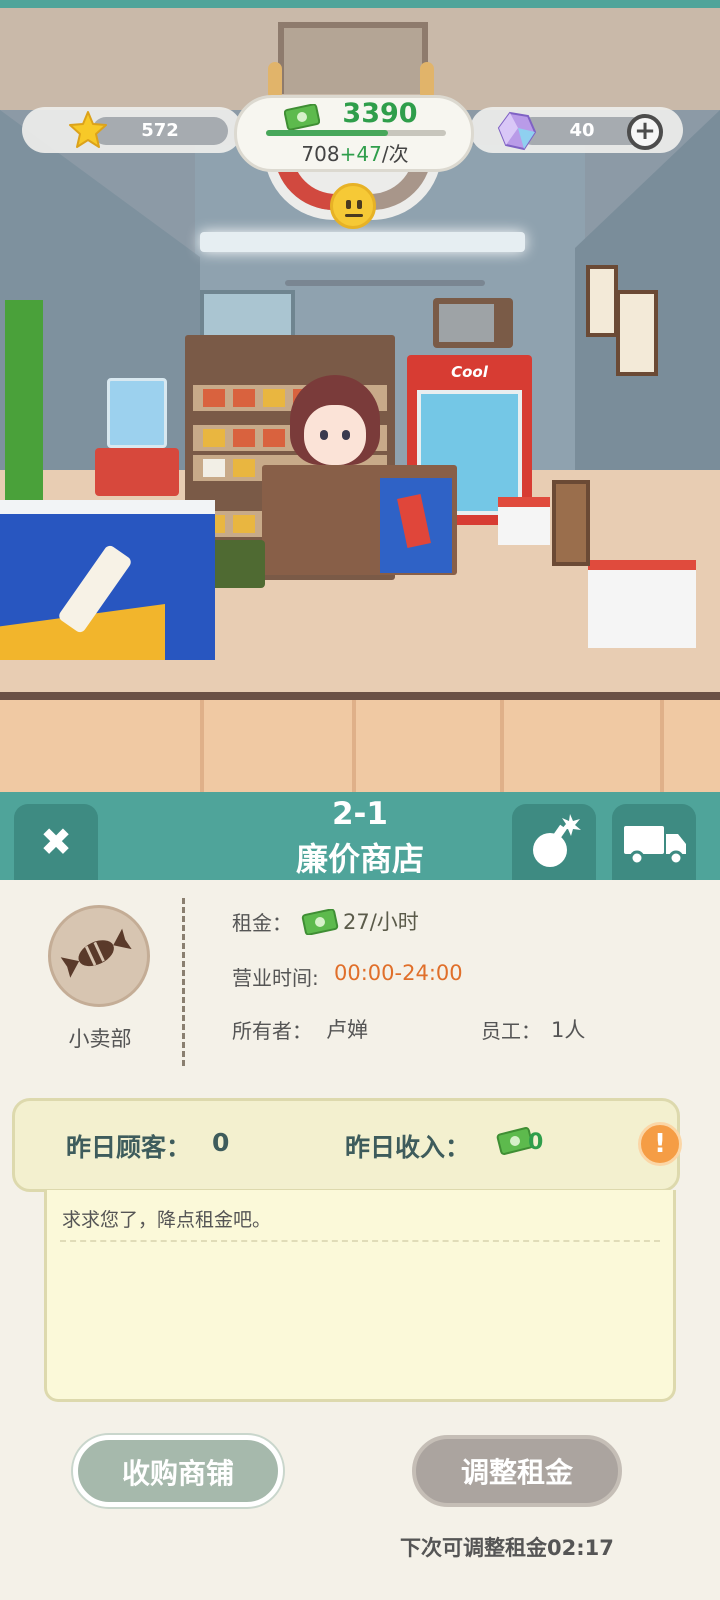 This screenshot has height=1600, width=720. I want to click on bomb-button, so click(554, 842).